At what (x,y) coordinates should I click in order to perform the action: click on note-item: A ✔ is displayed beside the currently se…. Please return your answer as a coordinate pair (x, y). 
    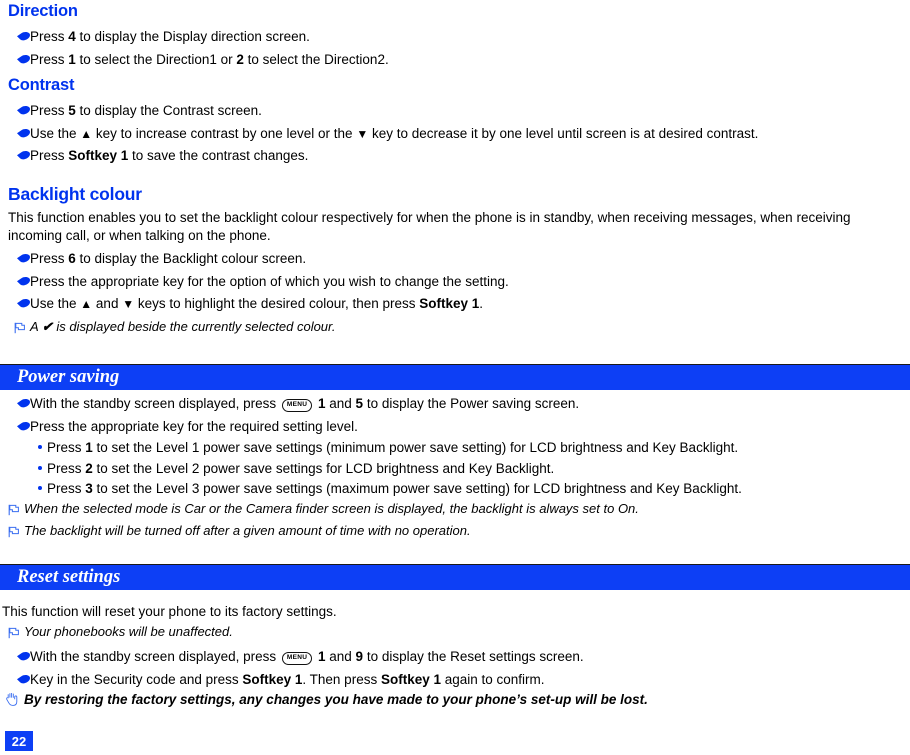
    Looking at the image, I should click on (457, 329).